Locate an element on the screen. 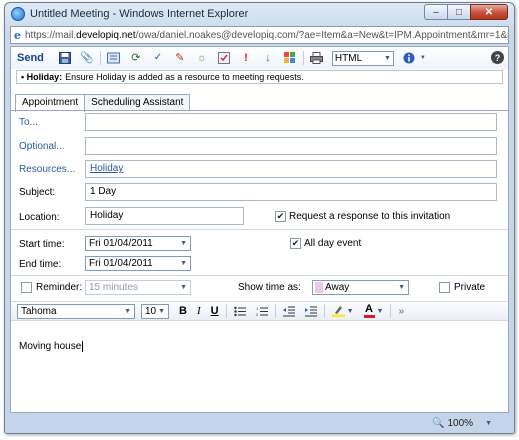 The width and height of the screenshot is (519, 440). end-date-select: Fri 01/04/2011 ▼ is located at coordinates (138, 263).